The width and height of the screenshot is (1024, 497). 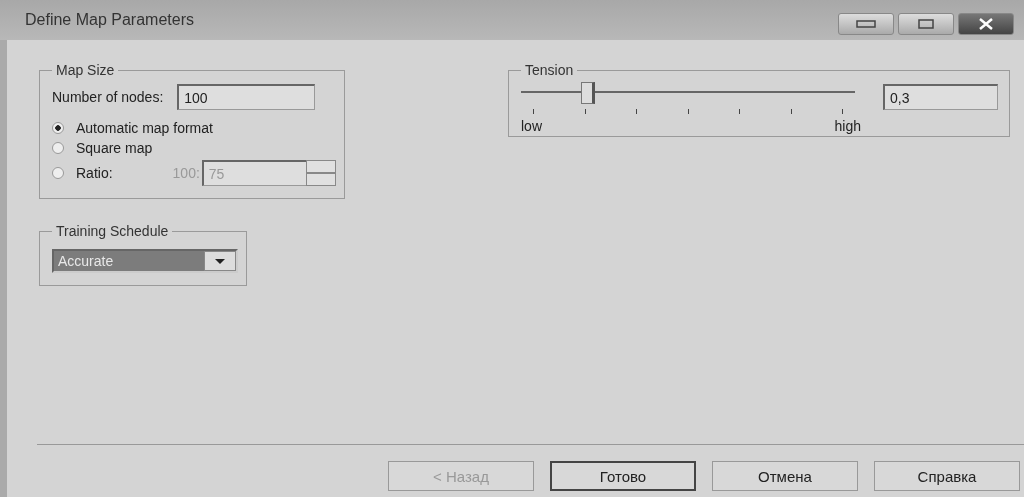 I want to click on dialog-button: Отмена, so click(x=785, y=476).